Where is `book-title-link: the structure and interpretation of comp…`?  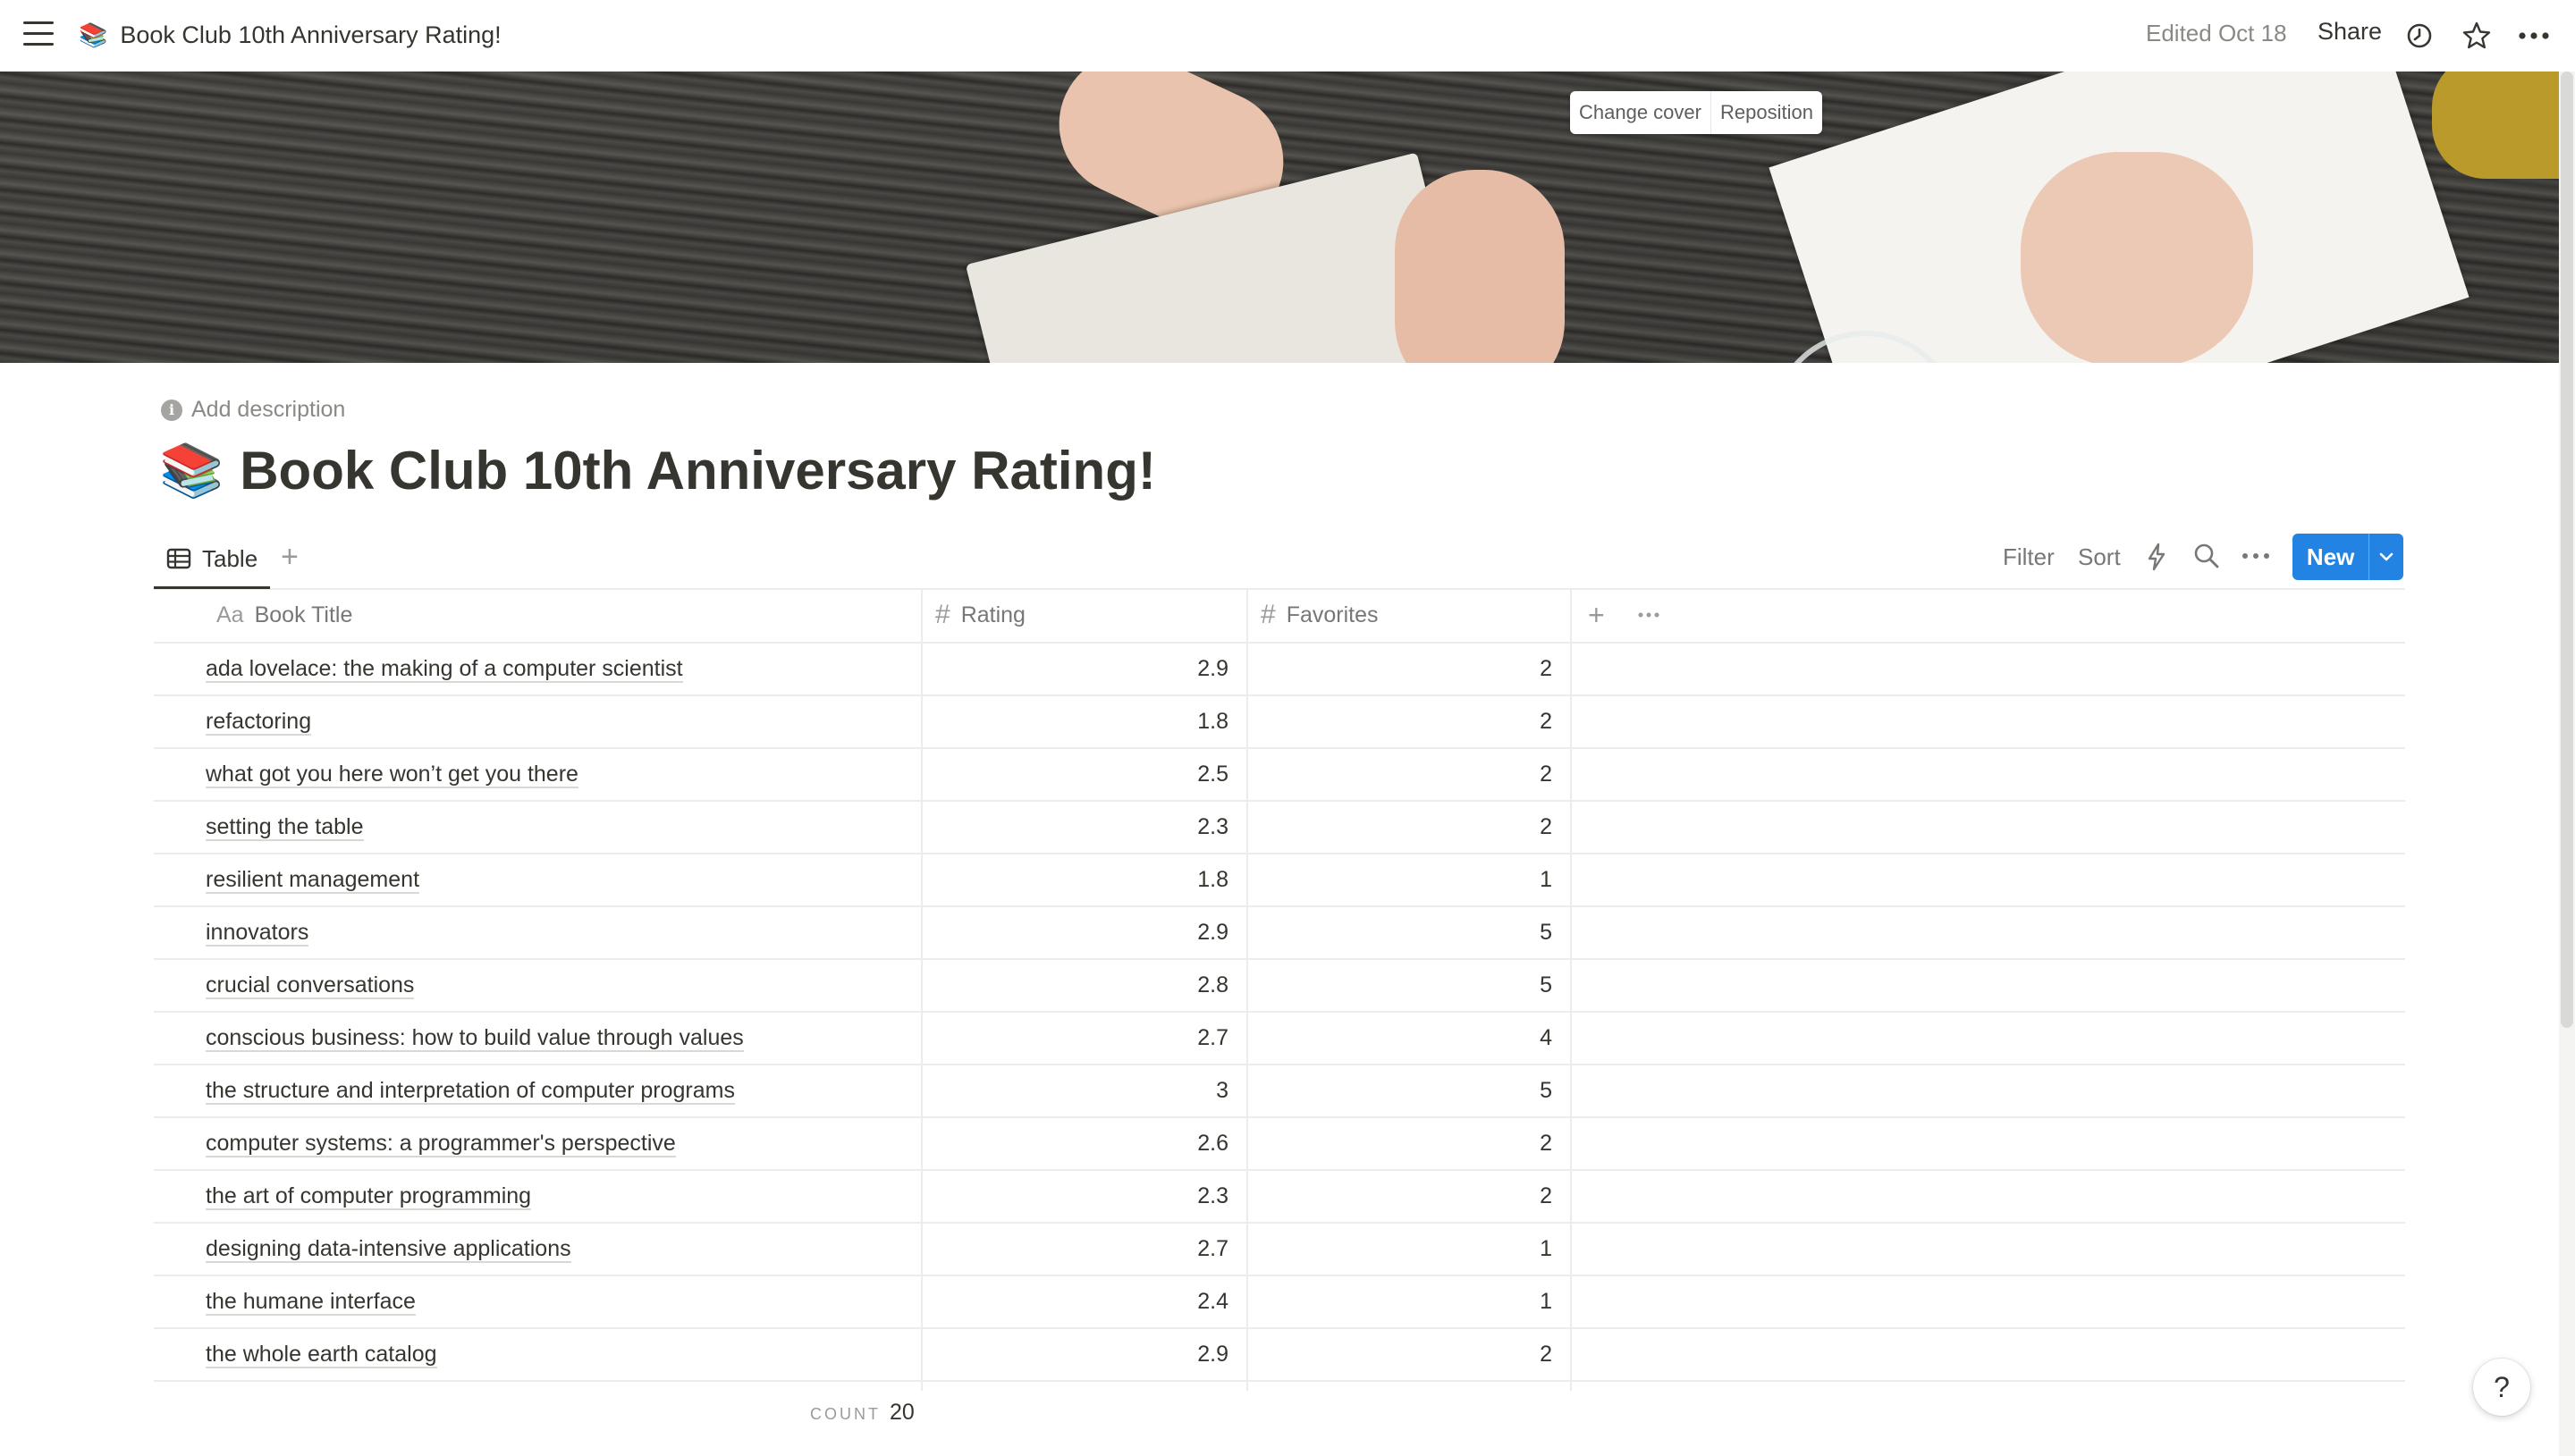
book-title-link: the structure and interpretation of comp… is located at coordinates (471, 1091).